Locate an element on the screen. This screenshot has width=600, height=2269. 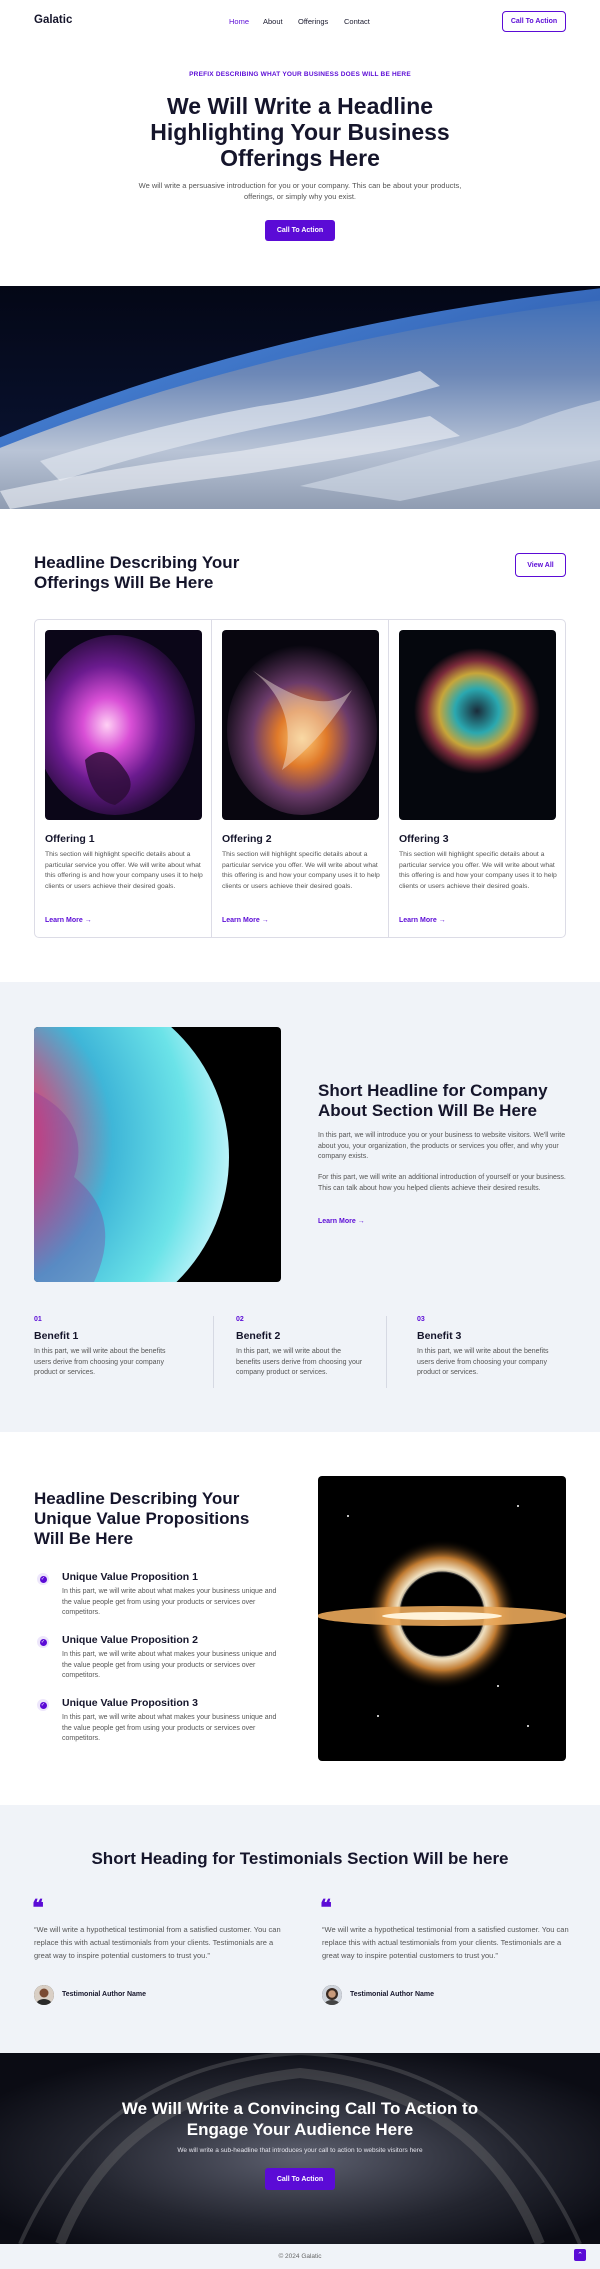
header-cta-button: Call To Action is located at coordinates (534, 21).